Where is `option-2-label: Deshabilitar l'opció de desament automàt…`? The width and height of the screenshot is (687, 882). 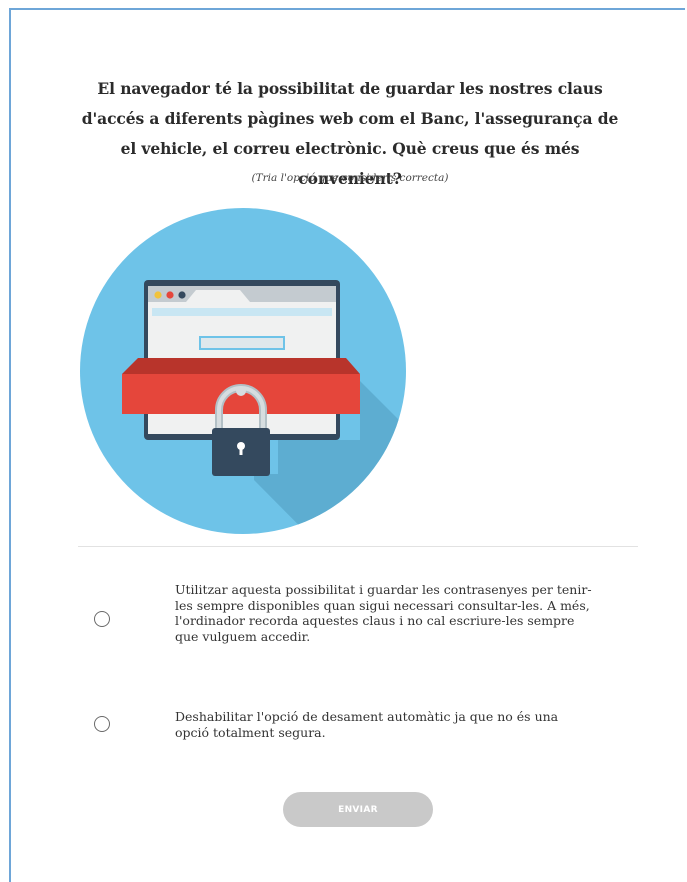 option-2-label: Deshabilitar l'opció de desament automàt… is located at coordinates (367, 724).